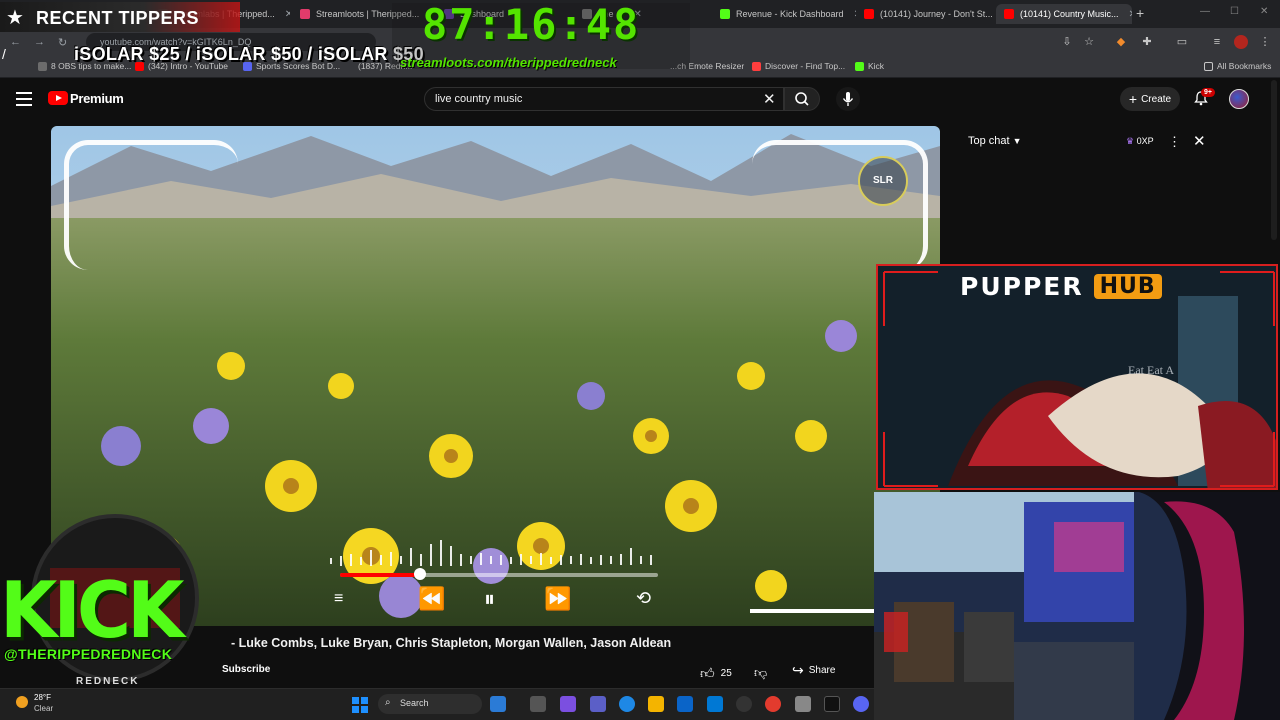  I want to click on sidebar-icon: ▭, so click(1182, 42).